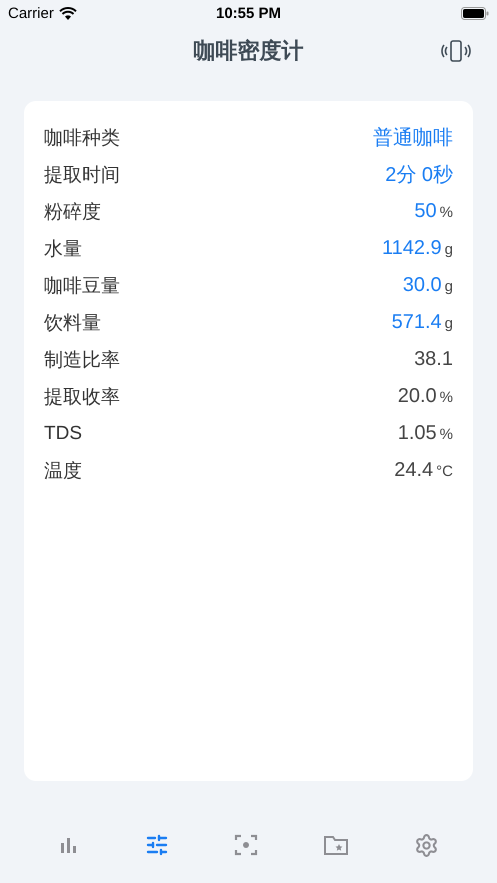 Image resolution: width=497 pixels, height=883 pixels. What do you see at coordinates (72, 324) in the screenshot?
I see `row-label: 饮料量` at bounding box center [72, 324].